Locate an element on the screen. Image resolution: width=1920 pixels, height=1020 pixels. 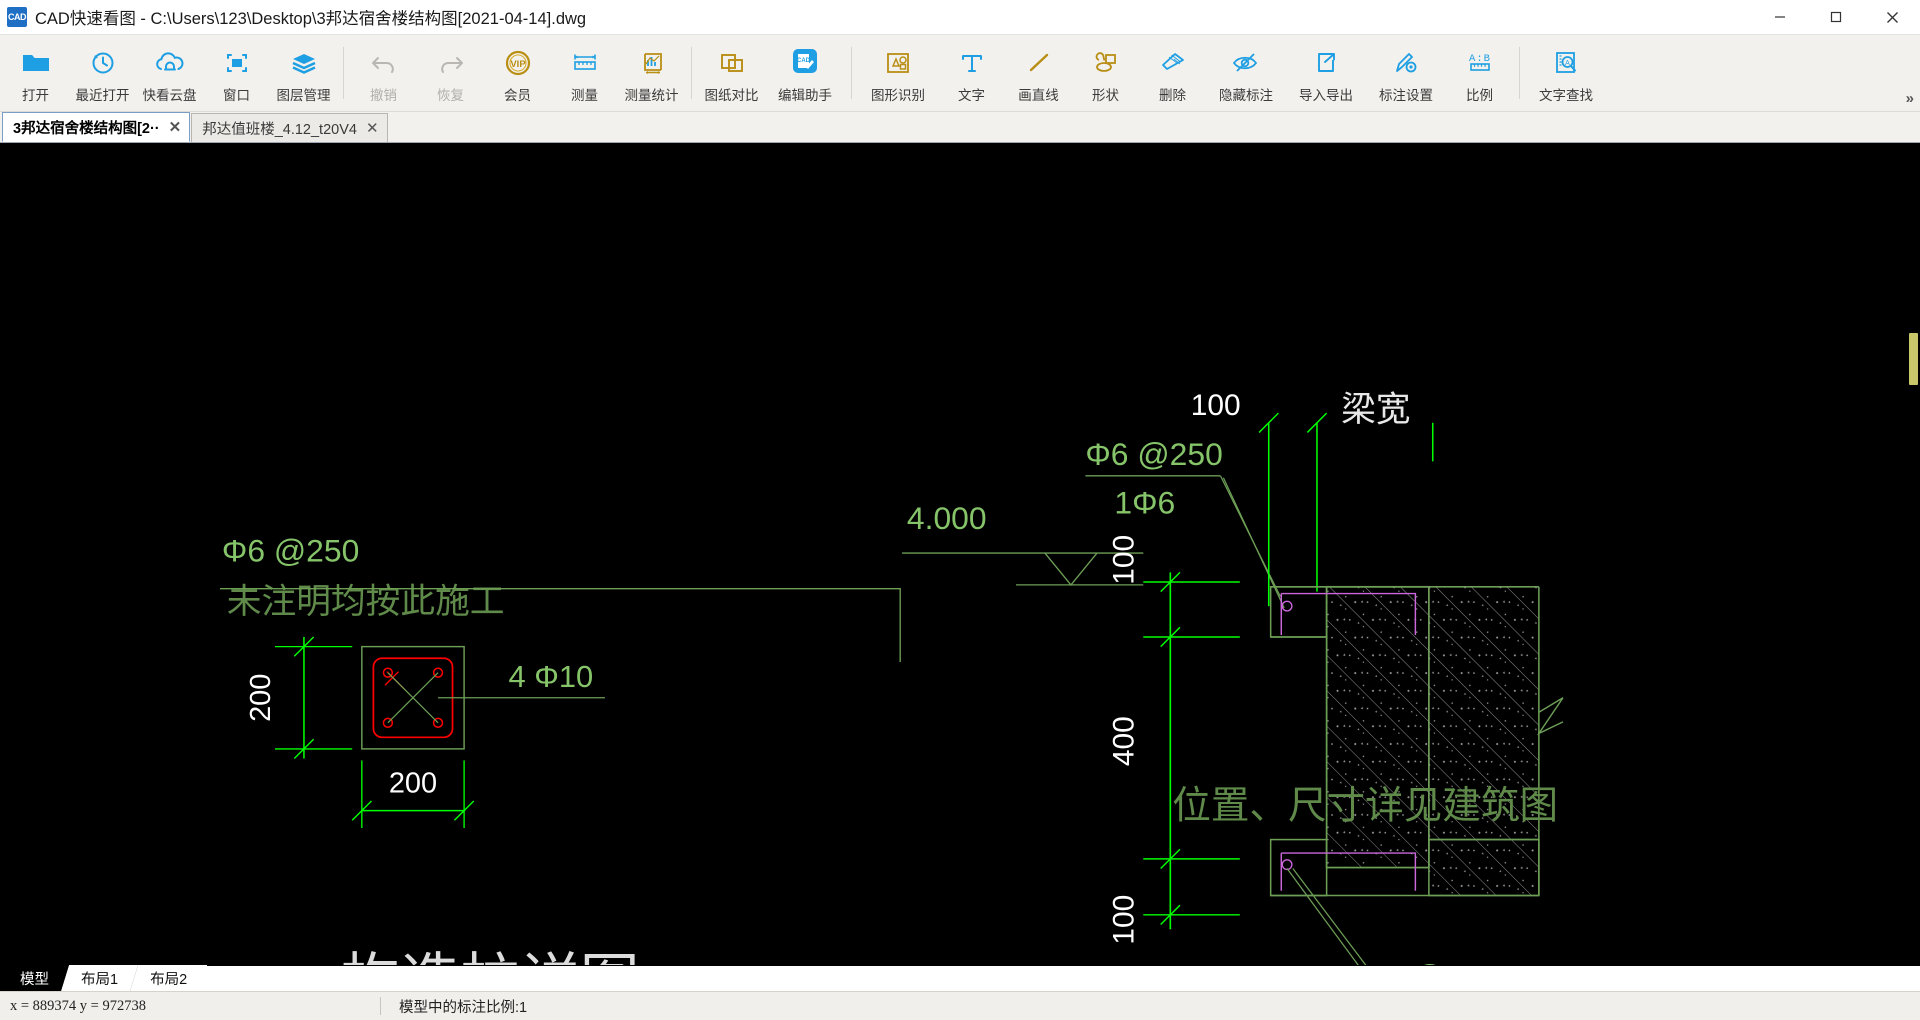
toolbar-overflow-button: » is located at coordinates (1910, 98).